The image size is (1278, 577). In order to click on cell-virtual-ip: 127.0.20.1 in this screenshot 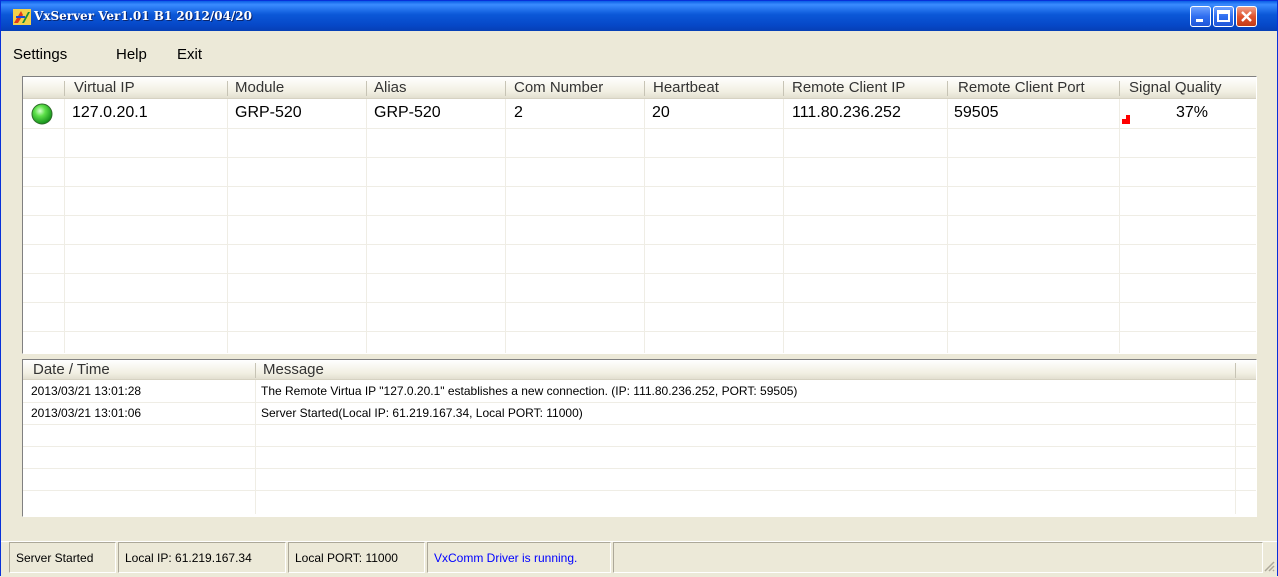, I will do `click(110, 112)`.